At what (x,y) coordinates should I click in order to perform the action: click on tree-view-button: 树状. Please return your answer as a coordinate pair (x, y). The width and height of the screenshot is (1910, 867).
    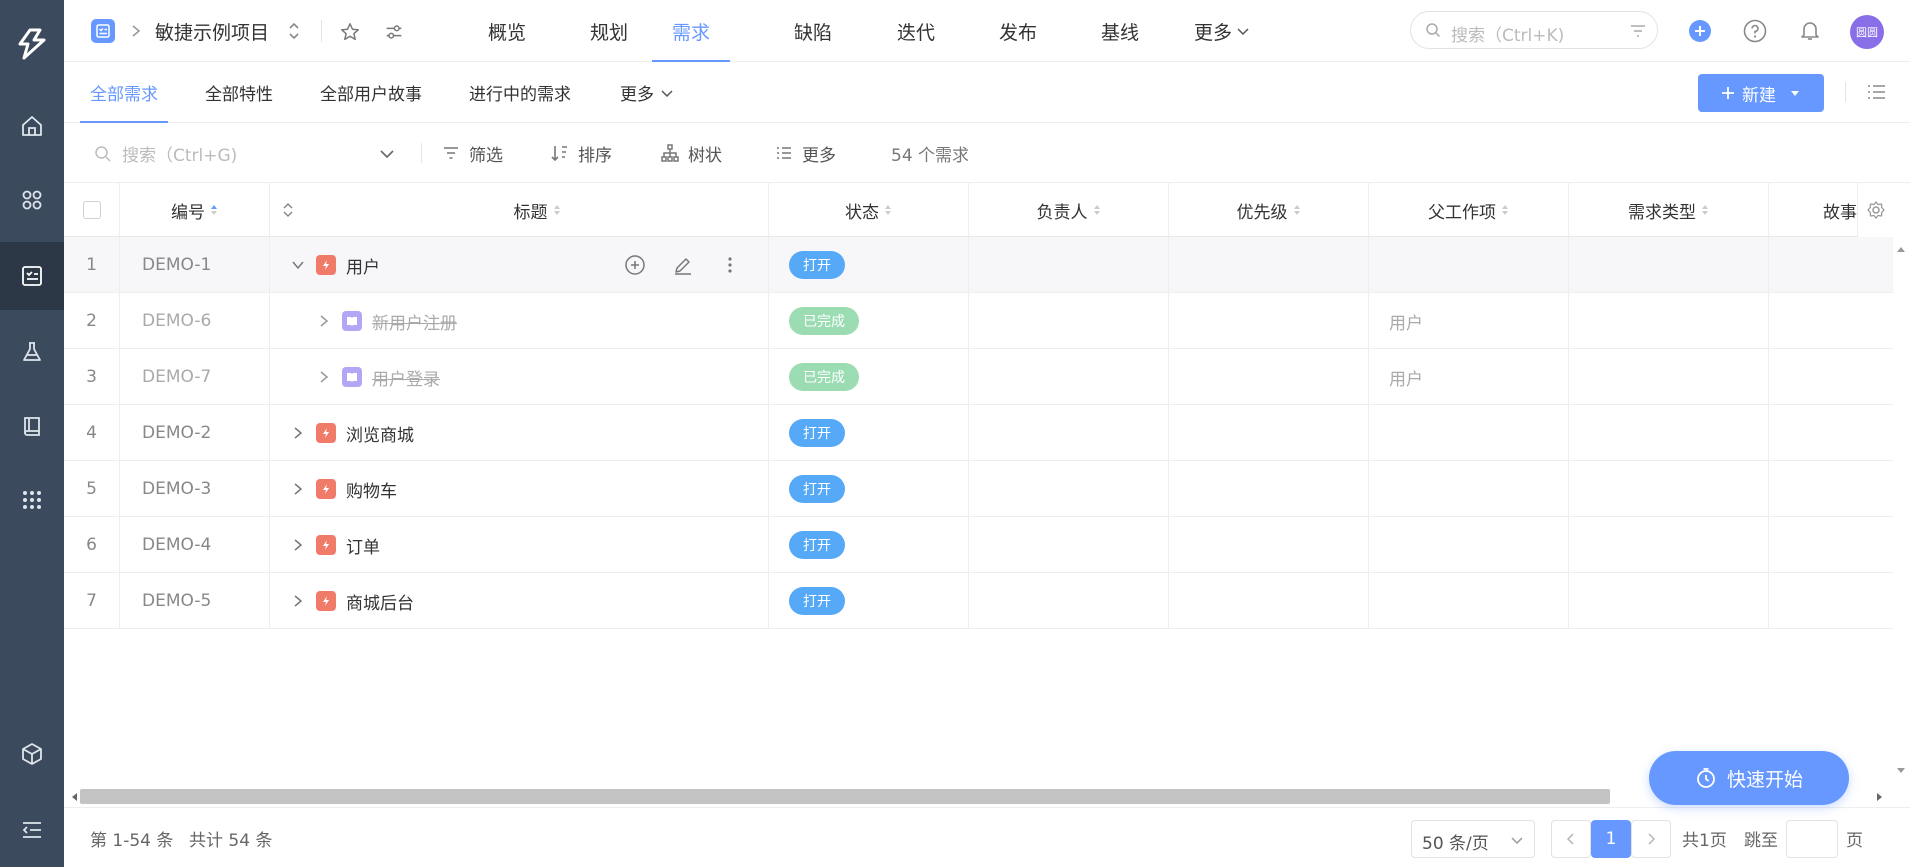
    Looking at the image, I should click on (691, 153).